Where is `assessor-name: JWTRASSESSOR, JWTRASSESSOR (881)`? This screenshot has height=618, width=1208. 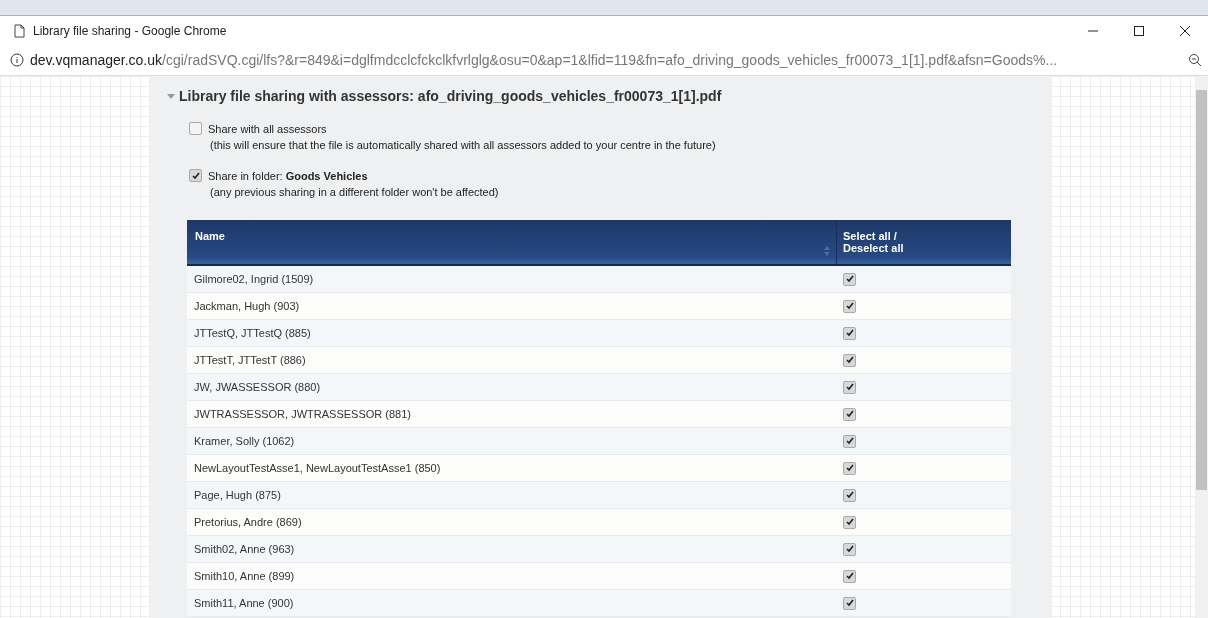 assessor-name: JWTRASSESSOR, JWTRASSESSOR (881) is located at coordinates (302, 414).